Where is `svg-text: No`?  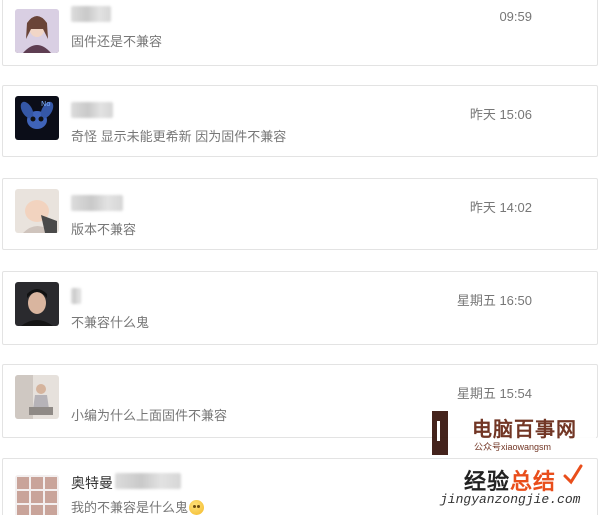
svg-text: No is located at coordinates (46, 104).